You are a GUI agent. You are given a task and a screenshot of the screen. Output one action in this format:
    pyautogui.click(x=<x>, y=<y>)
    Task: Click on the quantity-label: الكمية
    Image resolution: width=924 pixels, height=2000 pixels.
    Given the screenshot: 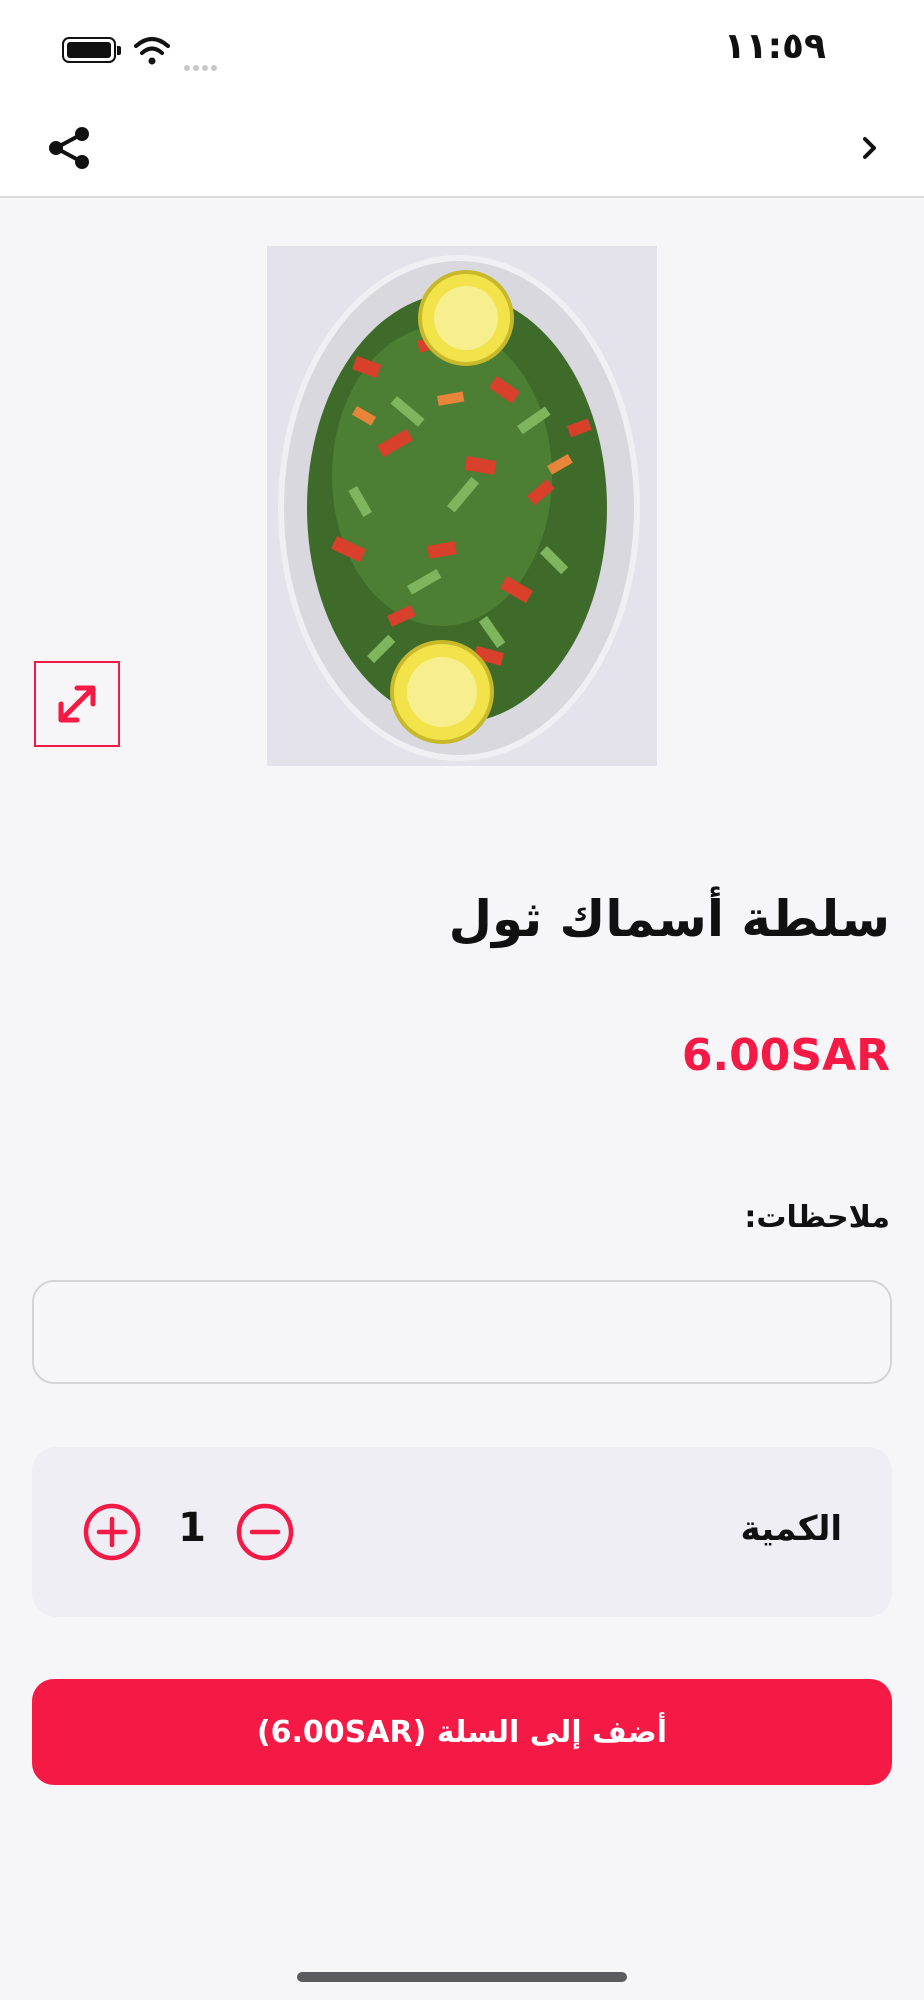 What is the action you would take?
    pyautogui.click(x=791, y=1529)
    